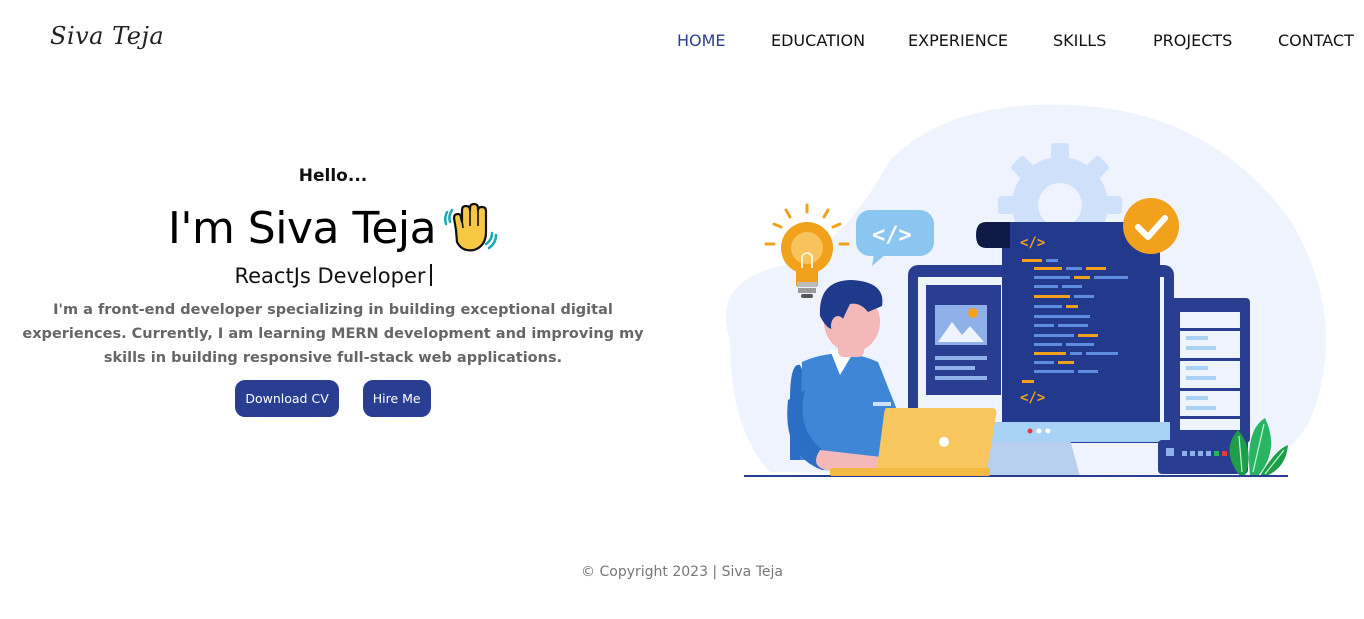 This screenshot has width=1364, height=619. I want to click on nav-contact: CONTACT, so click(1316, 40).